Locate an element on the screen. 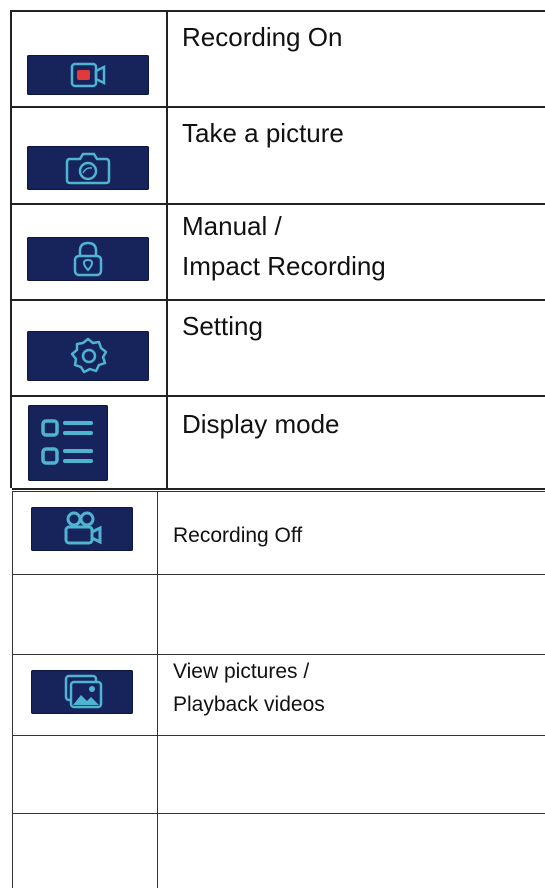 The height and width of the screenshot is (889, 545). table-row: Recording Off is located at coordinates (279, 533).